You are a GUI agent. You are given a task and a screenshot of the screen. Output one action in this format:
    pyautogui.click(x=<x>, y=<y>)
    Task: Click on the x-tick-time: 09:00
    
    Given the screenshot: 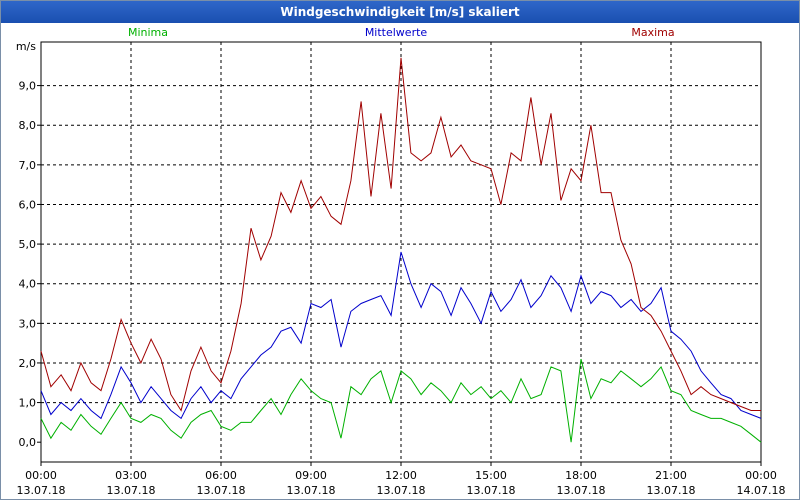 What is the action you would take?
    pyautogui.click(x=311, y=475)
    